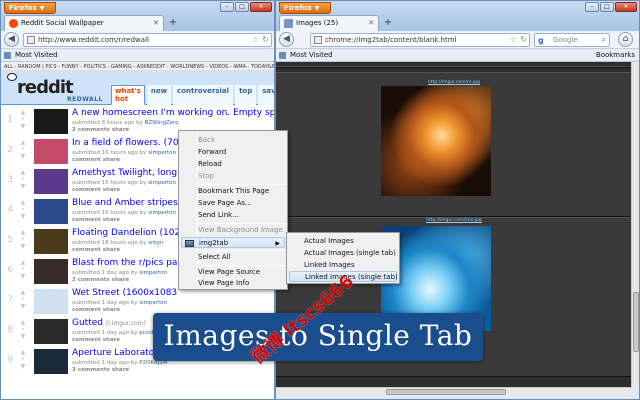 The height and width of the screenshot is (400, 640). I want to click on search-input: g Google ⌕, so click(572, 40).